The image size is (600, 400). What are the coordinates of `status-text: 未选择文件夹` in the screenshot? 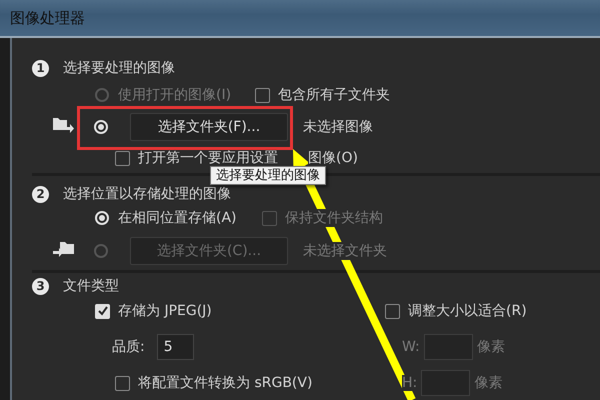 It's located at (345, 251).